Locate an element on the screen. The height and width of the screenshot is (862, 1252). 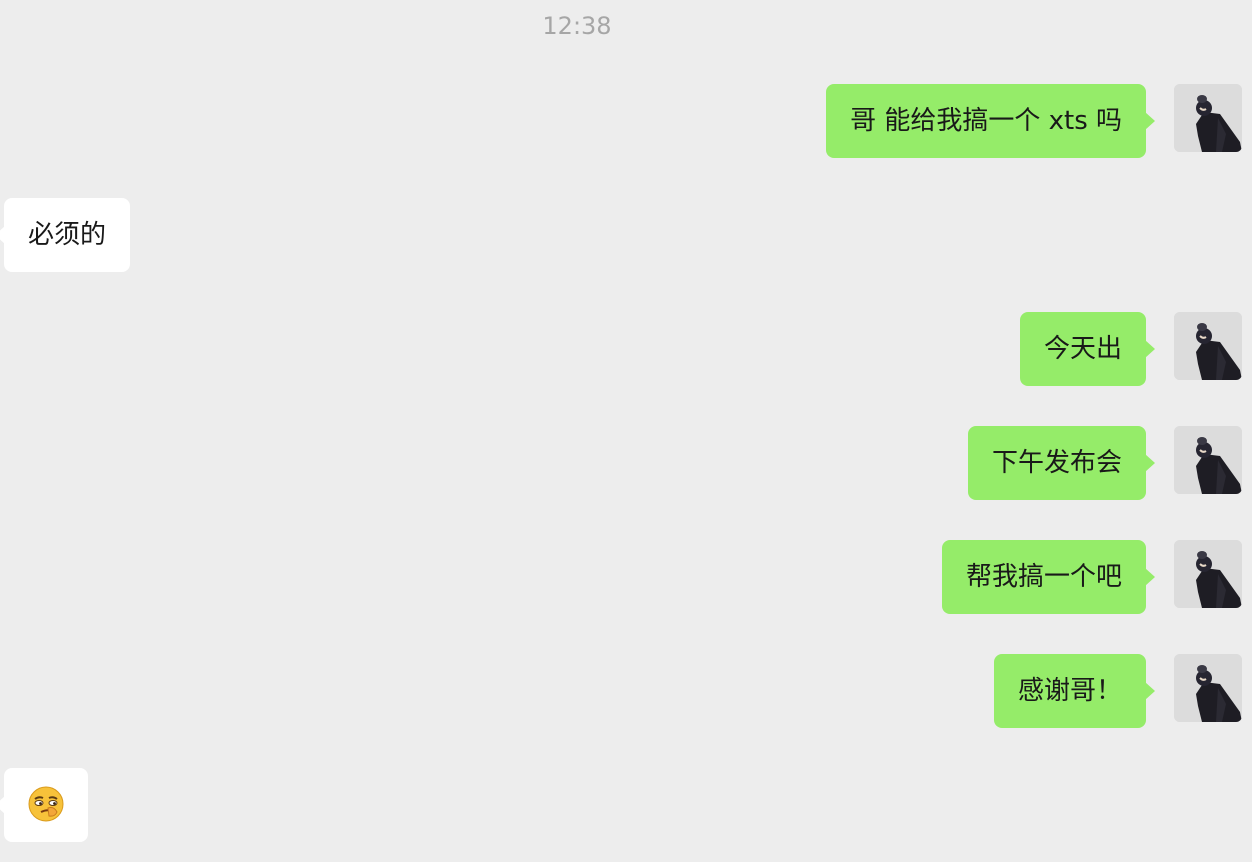
message-text: 今天出 is located at coordinates (1082, 349).